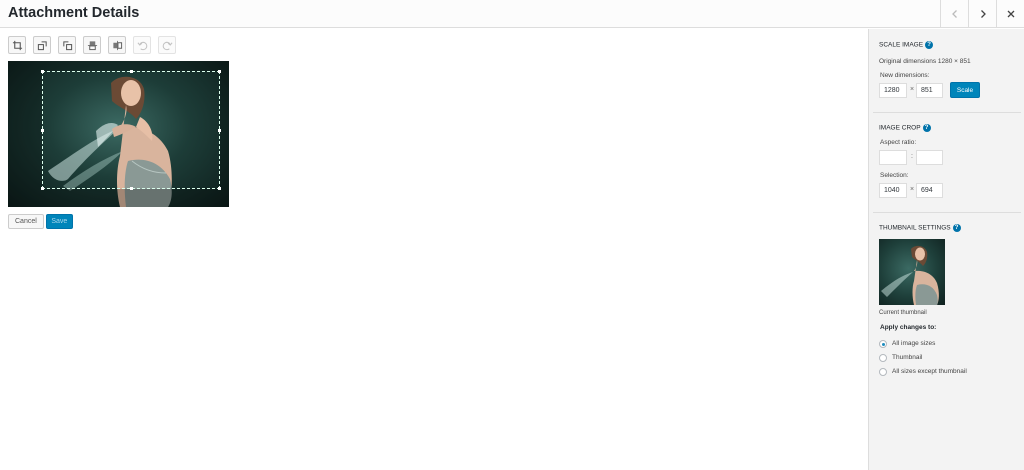  I want to click on rotate-right-icon, so click(67, 45).